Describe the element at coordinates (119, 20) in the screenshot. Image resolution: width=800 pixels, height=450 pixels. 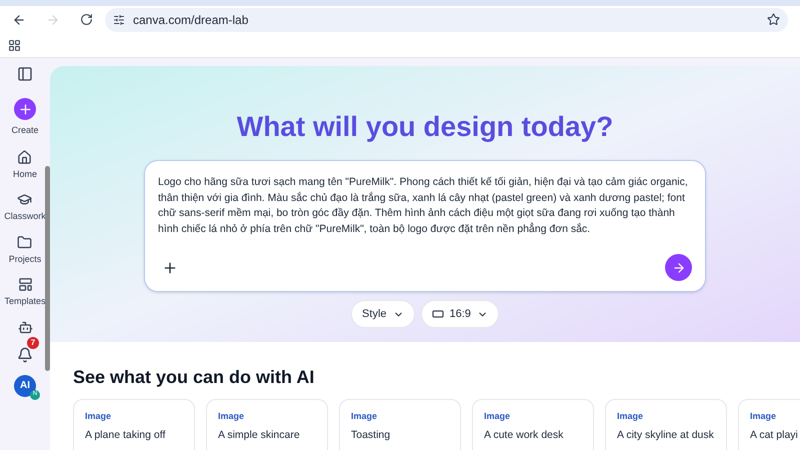
I see `site-settings-icon` at that location.